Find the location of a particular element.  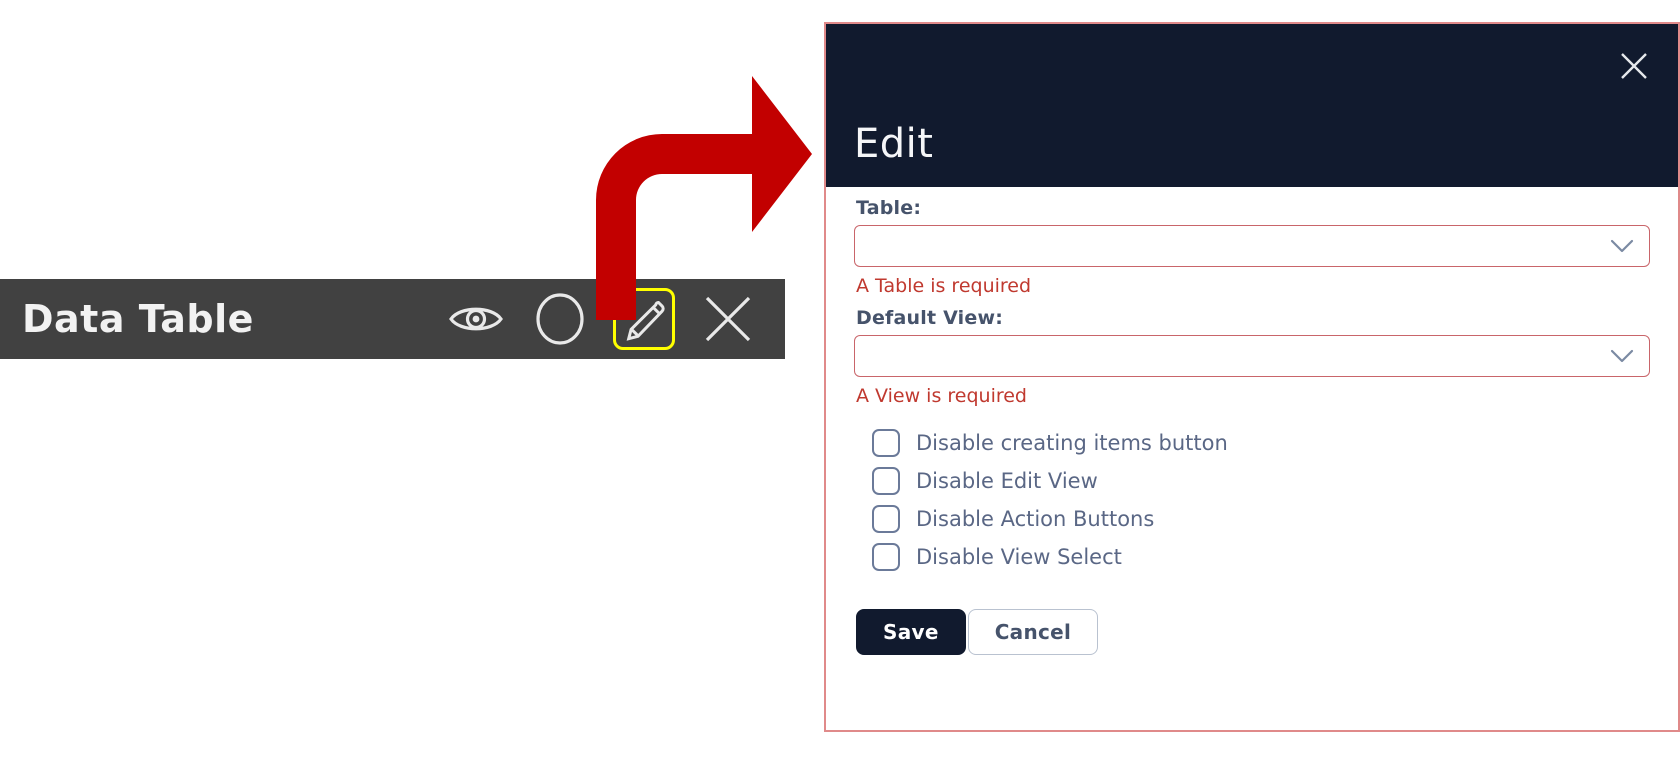

checkbox-disable-view-select: Disable View Select is located at coordinates (1261, 557).